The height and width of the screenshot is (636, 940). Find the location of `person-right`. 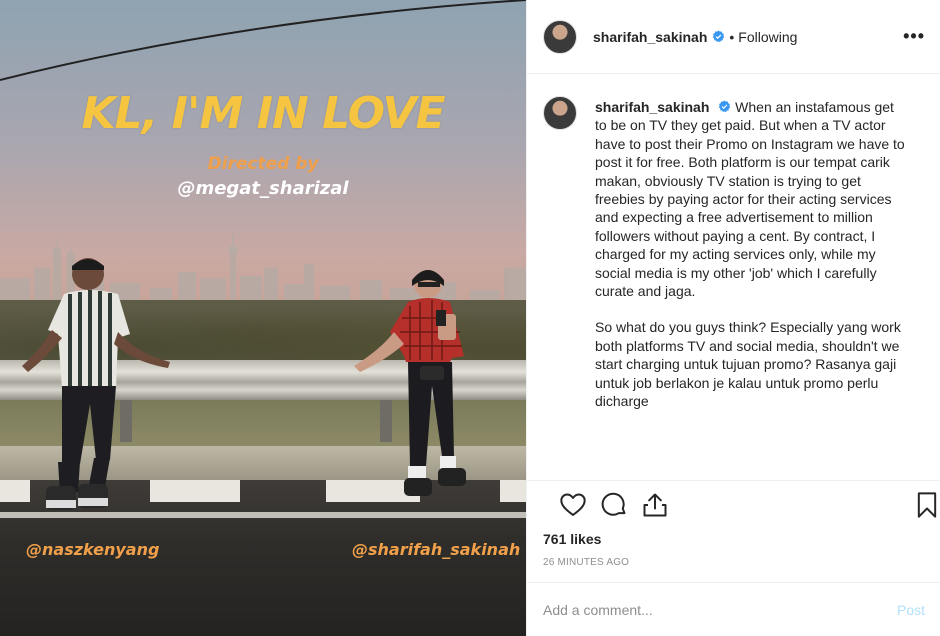

person-right is located at coordinates (410, 383).